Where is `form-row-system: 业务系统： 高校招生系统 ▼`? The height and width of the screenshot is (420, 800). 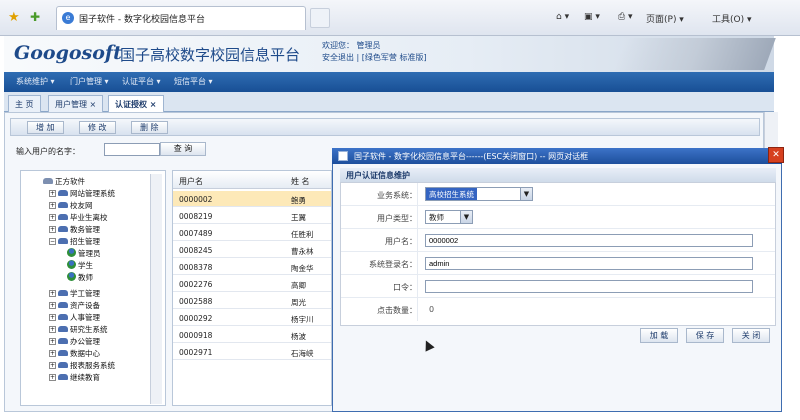 form-row-system: 业务系统： 高校招生系统 ▼ is located at coordinates (558, 194).